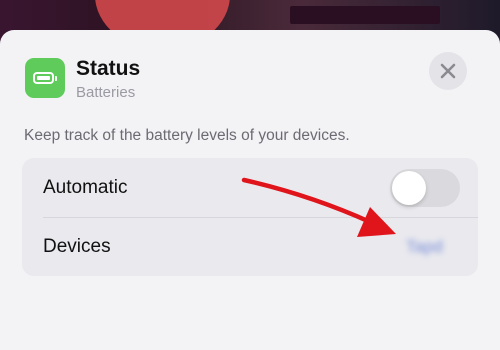 The width and height of the screenshot is (500, 350). I want to click on automatic-toggle, so click(425, 188).